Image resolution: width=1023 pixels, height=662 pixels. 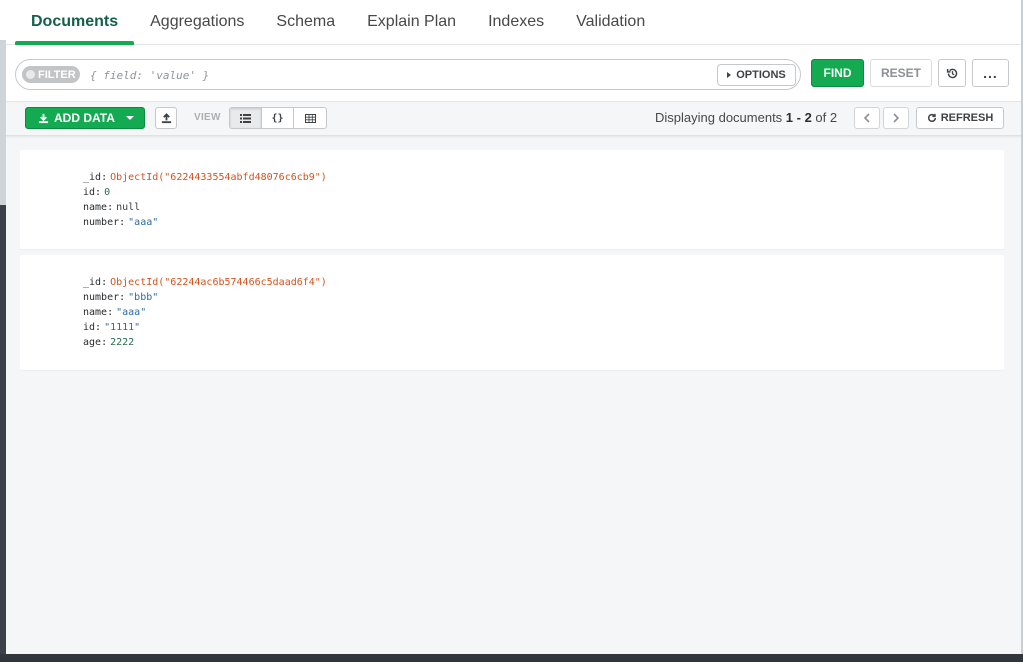 What do you see at coordinates (820, 117) in the screenshot?
I see `paging-of: of` at bounding box center [820, 117].